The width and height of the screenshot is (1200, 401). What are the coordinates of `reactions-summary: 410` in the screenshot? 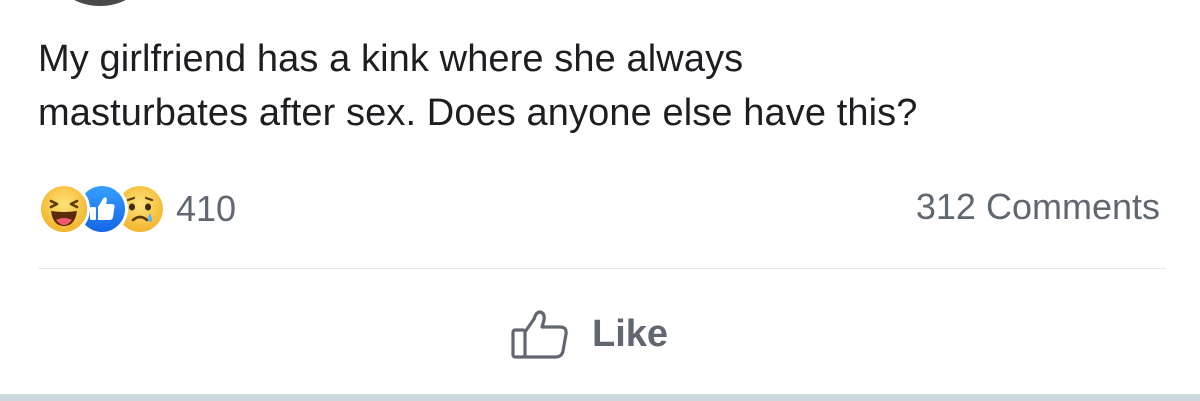 It's located at (137, 209).